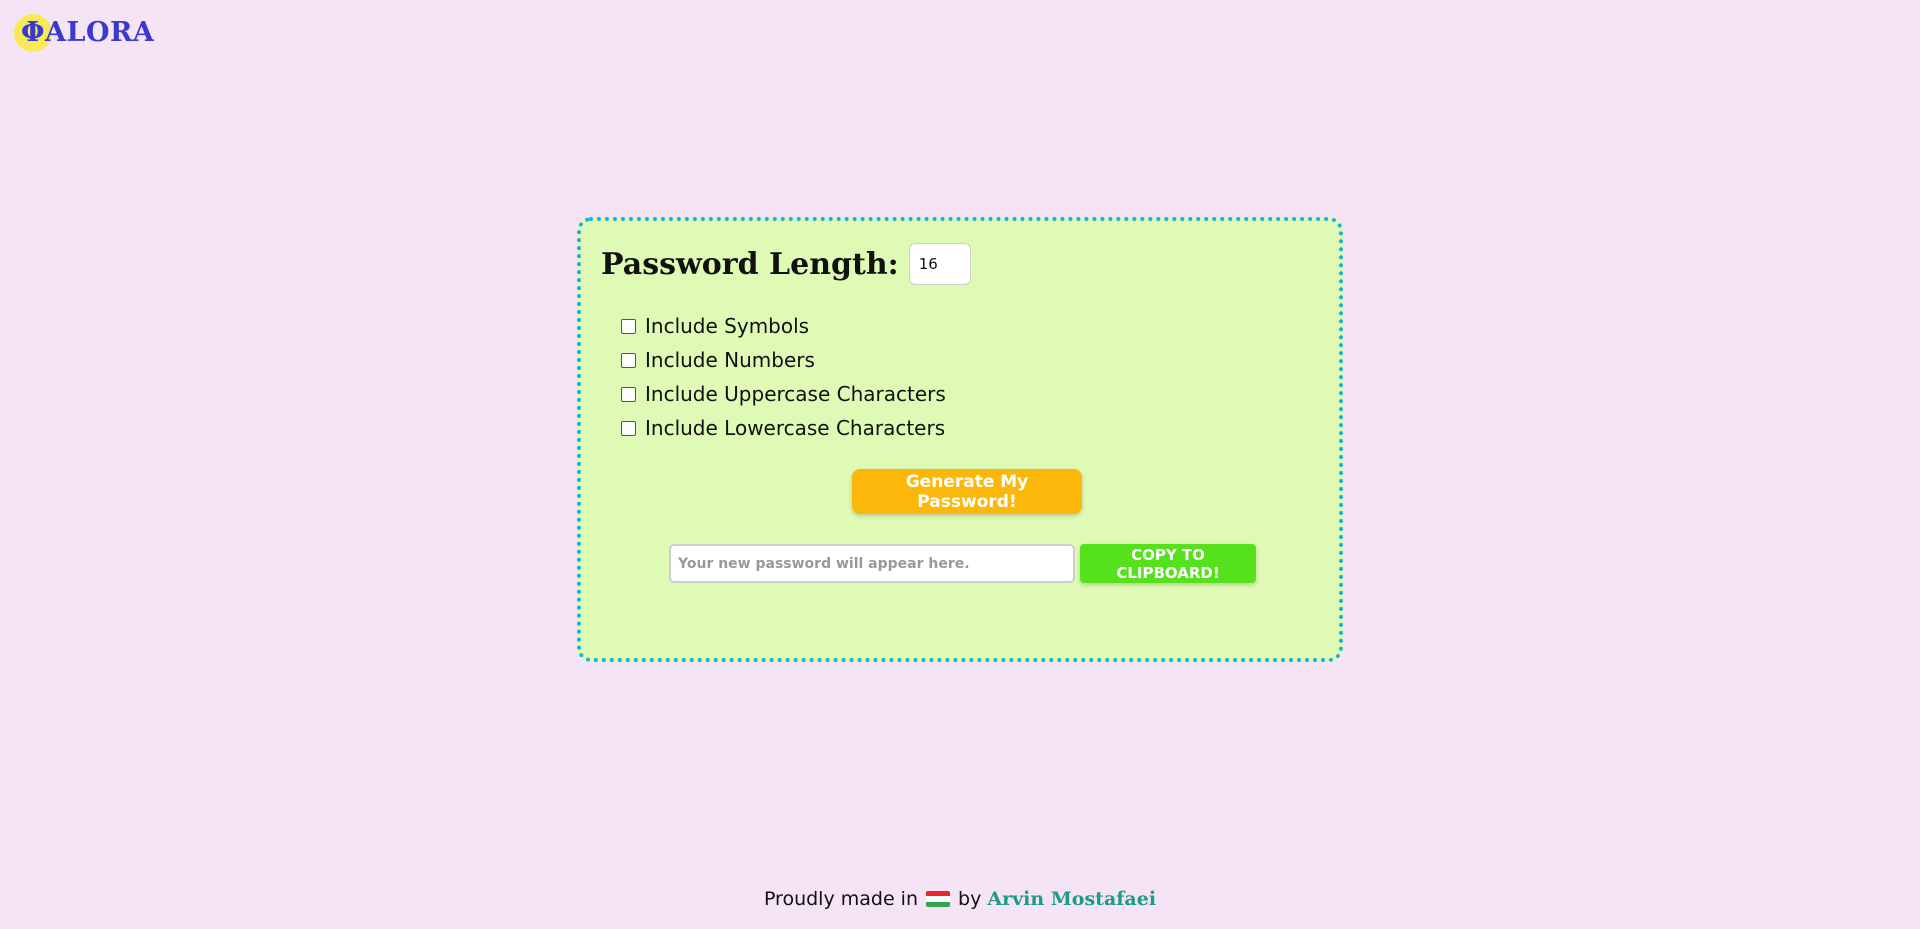 This screenshot has height=929, width=1920. I want to click on lowercase-checkbox, so click(628, 428).